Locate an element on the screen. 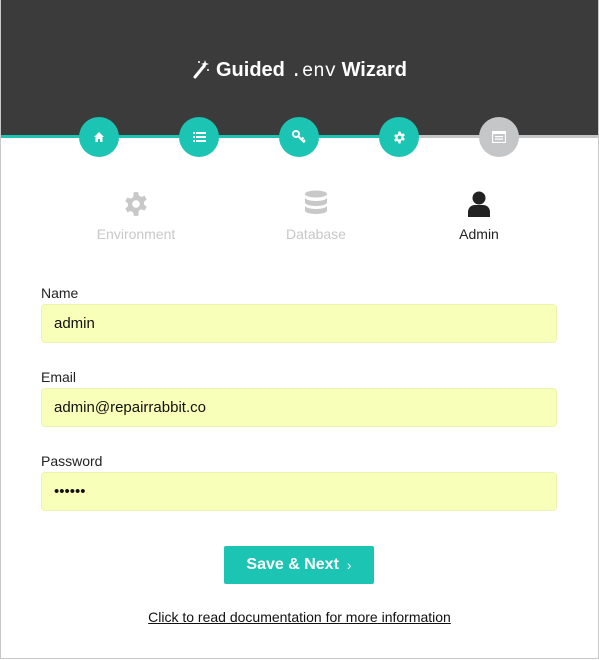 The image size is (599, 660). email-field is located at coordinates (299, 407).